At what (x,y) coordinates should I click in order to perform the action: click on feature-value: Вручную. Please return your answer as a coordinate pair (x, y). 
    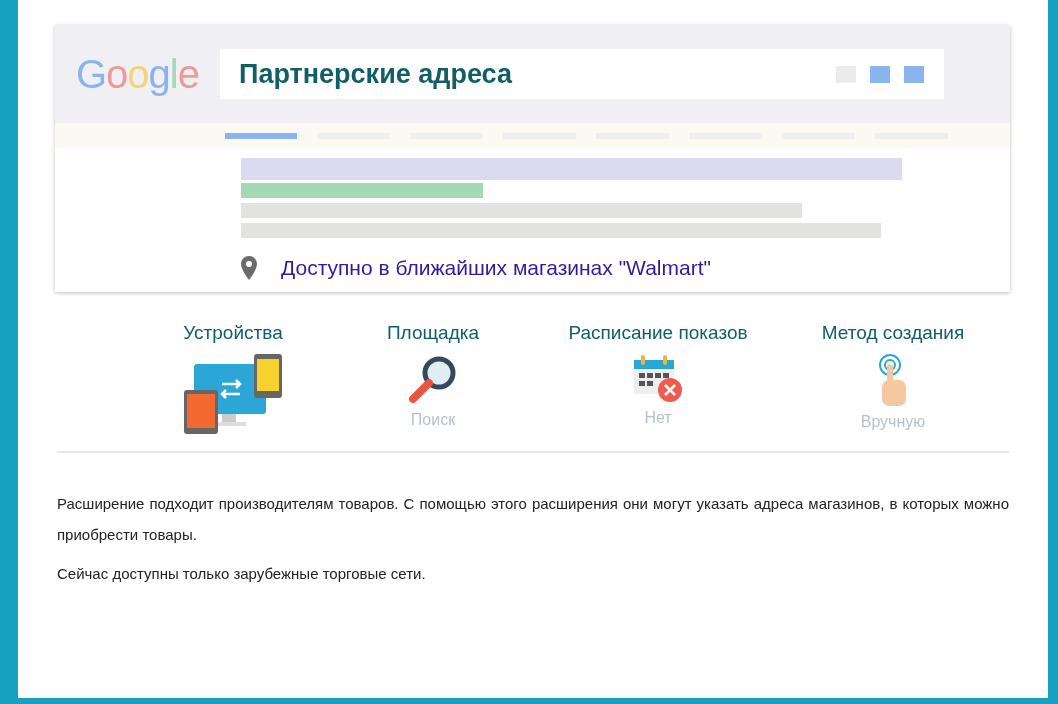
    Looking at the image, I should click on (893, 421).